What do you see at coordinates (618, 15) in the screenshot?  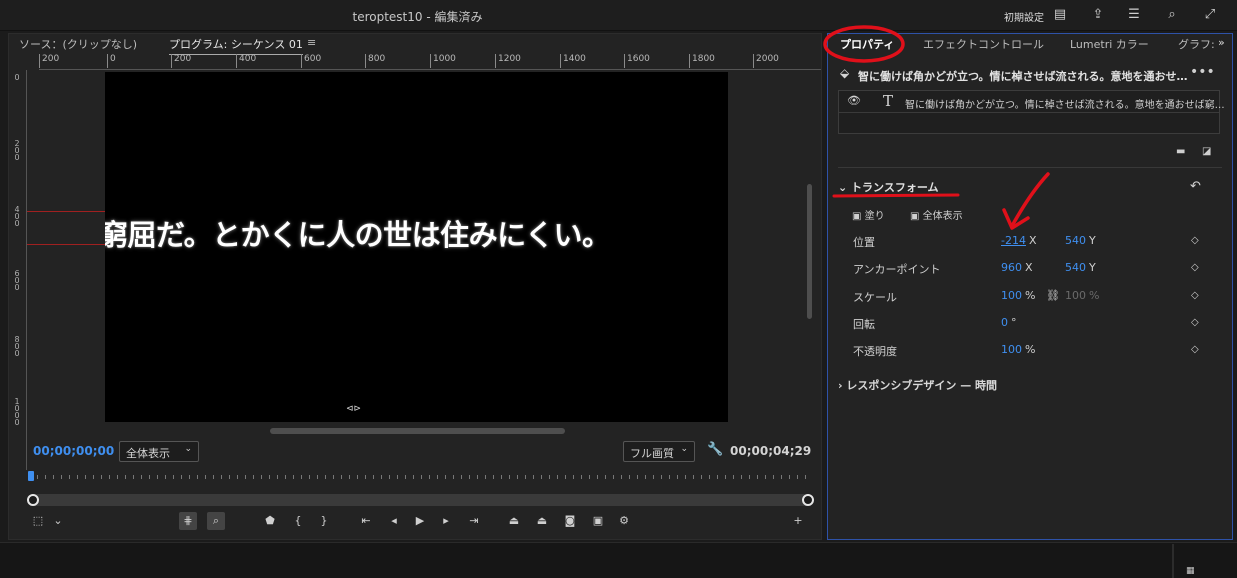 I see `title-bar: teroptest10 - 編集済み 初期設定 ▤ ⇪ ☰ ⌕ ⤢` at bounding box center [618, 15].